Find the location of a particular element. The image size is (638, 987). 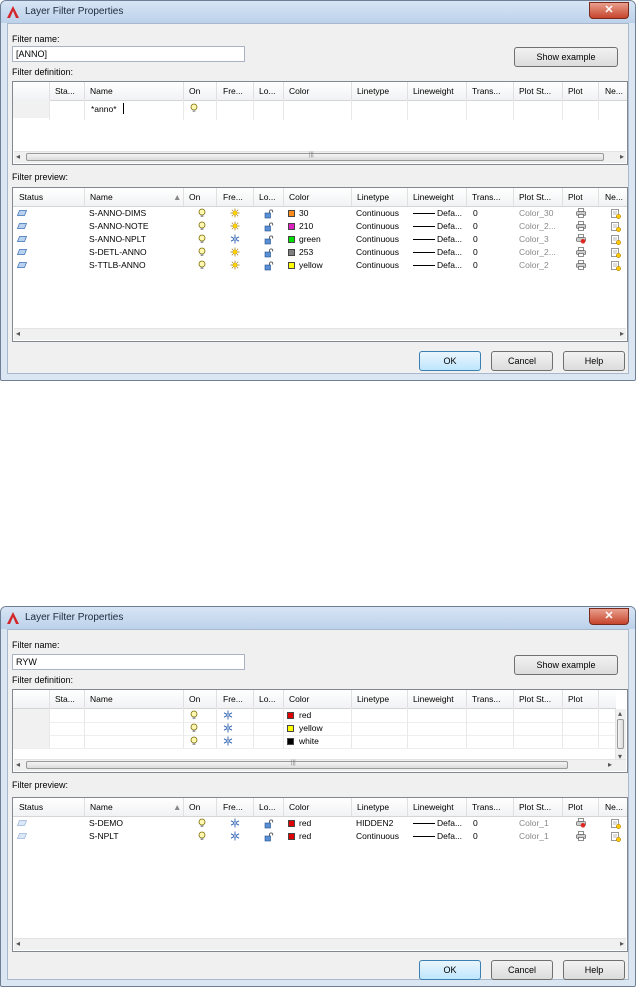

definition-row: red is located at coordinates (315, 716).